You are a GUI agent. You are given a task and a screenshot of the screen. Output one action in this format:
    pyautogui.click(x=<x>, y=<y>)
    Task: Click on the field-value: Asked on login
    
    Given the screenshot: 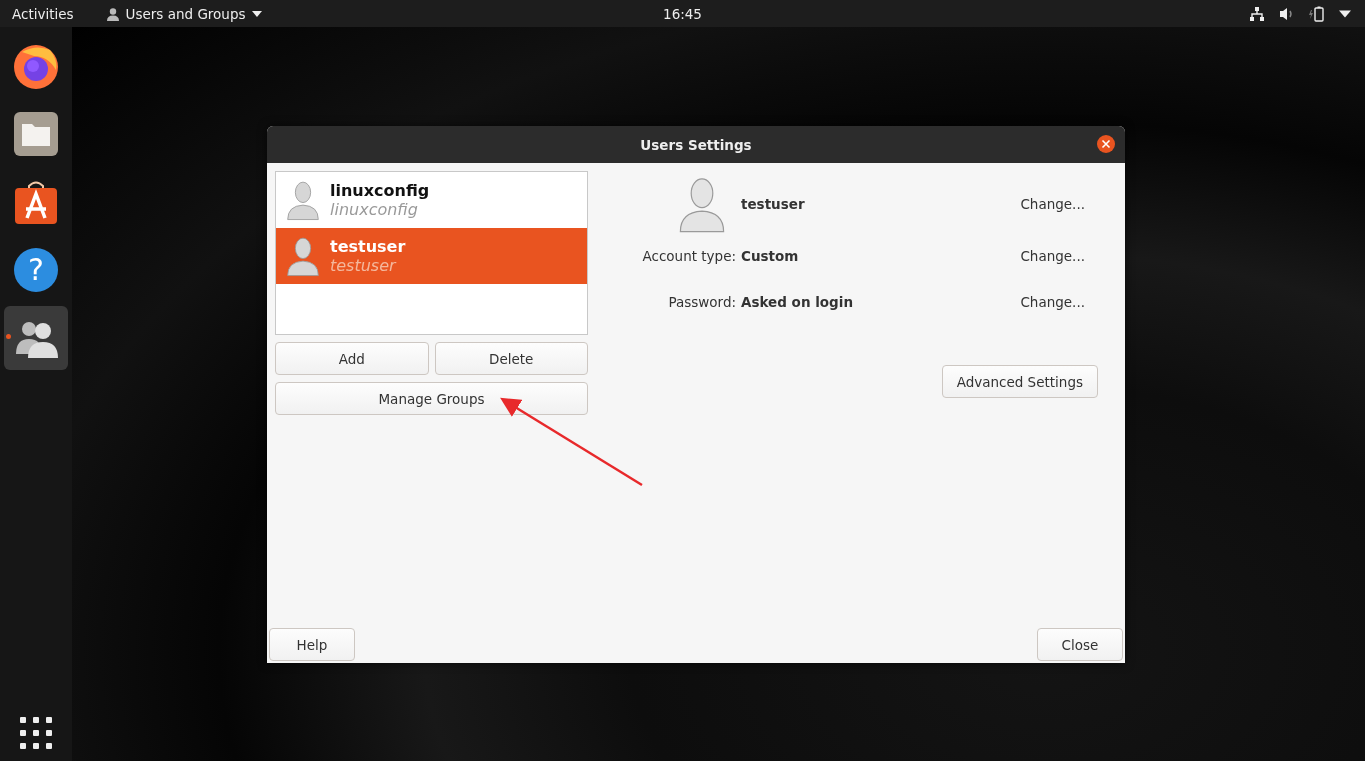 What is the action you would take?
    pyautogui.click(x=797, y=302)
    